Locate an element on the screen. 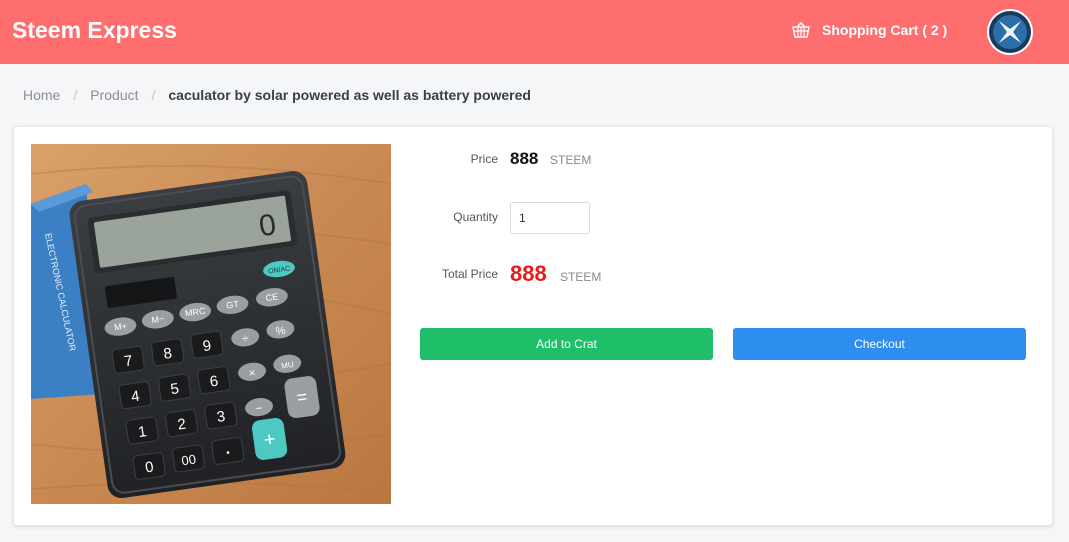  steem-logo-icon is located at coordinates (1010, 32).